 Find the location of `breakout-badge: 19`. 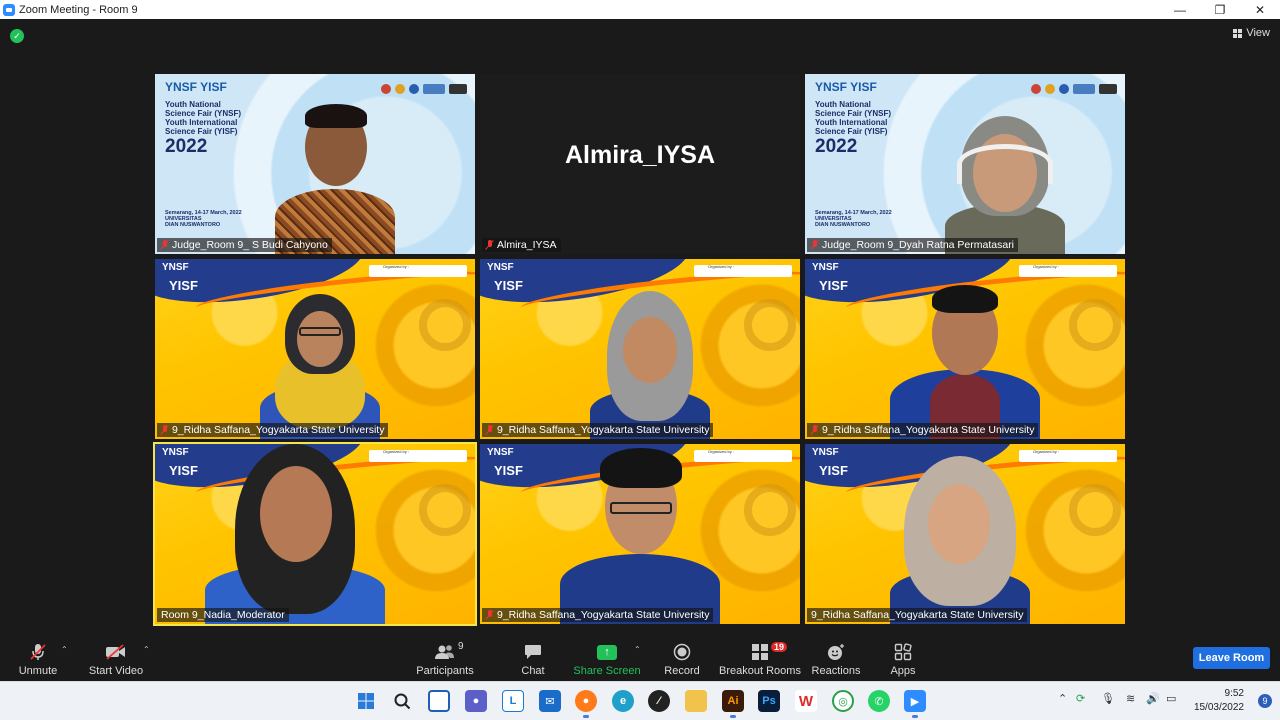

breakout-badge: 19 is located at coordinates (778, 647).